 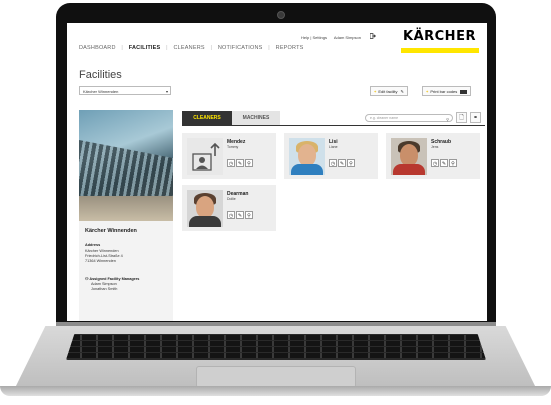 I want to click on manager-name: Jonathan Smith, so click(x=104, y=289).